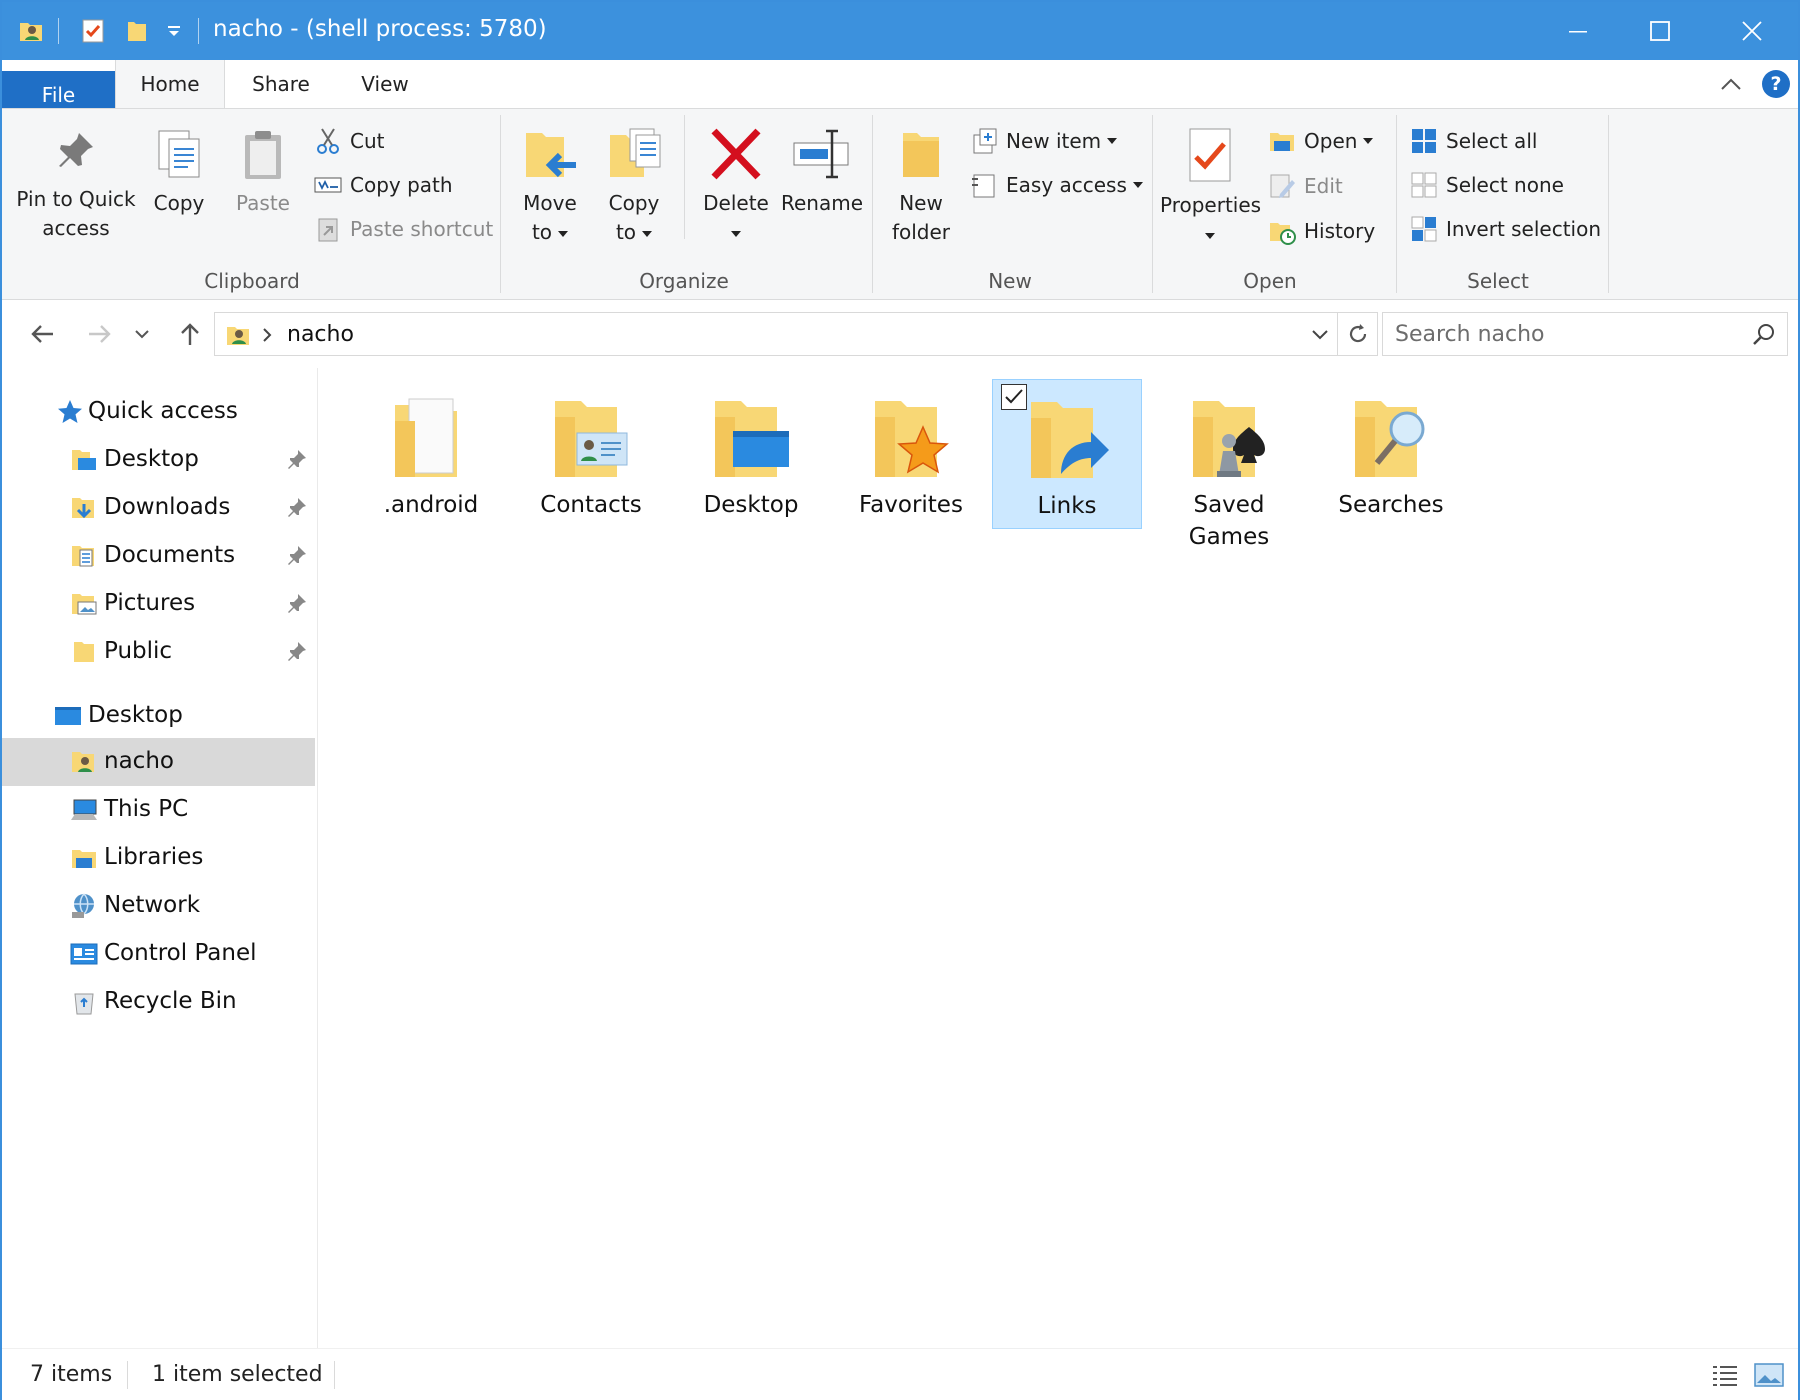  What do you see at coordinates (1473, 141) in the screenshot?
I see `select-all-button: Select all` at bounding box center [1473, 141].